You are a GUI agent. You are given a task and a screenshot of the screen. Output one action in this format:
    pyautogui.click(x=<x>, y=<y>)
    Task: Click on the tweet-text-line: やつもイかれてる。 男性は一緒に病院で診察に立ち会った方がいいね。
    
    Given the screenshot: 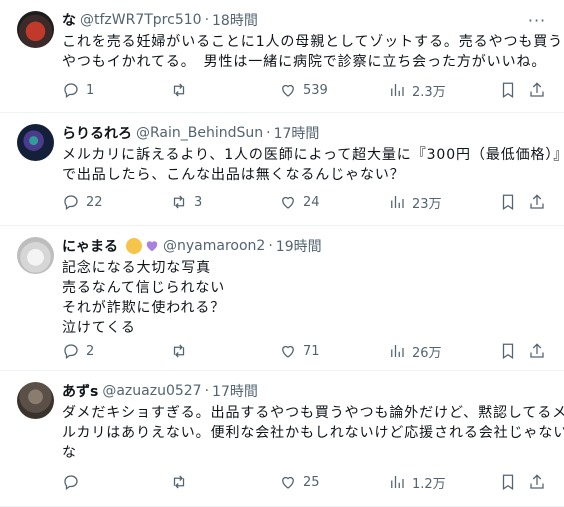 What is the action you would take?
    pyautogui.click(x=304, y=62)
    